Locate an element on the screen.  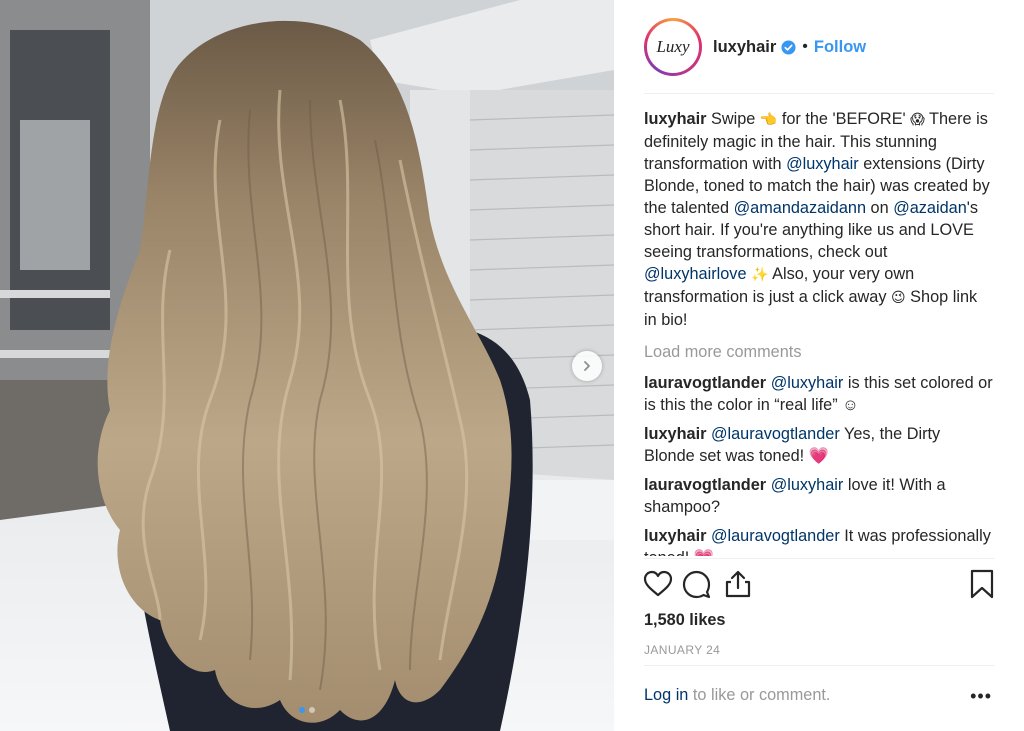
likes-count: 1,580 likes is located at coordinates (684, 620).